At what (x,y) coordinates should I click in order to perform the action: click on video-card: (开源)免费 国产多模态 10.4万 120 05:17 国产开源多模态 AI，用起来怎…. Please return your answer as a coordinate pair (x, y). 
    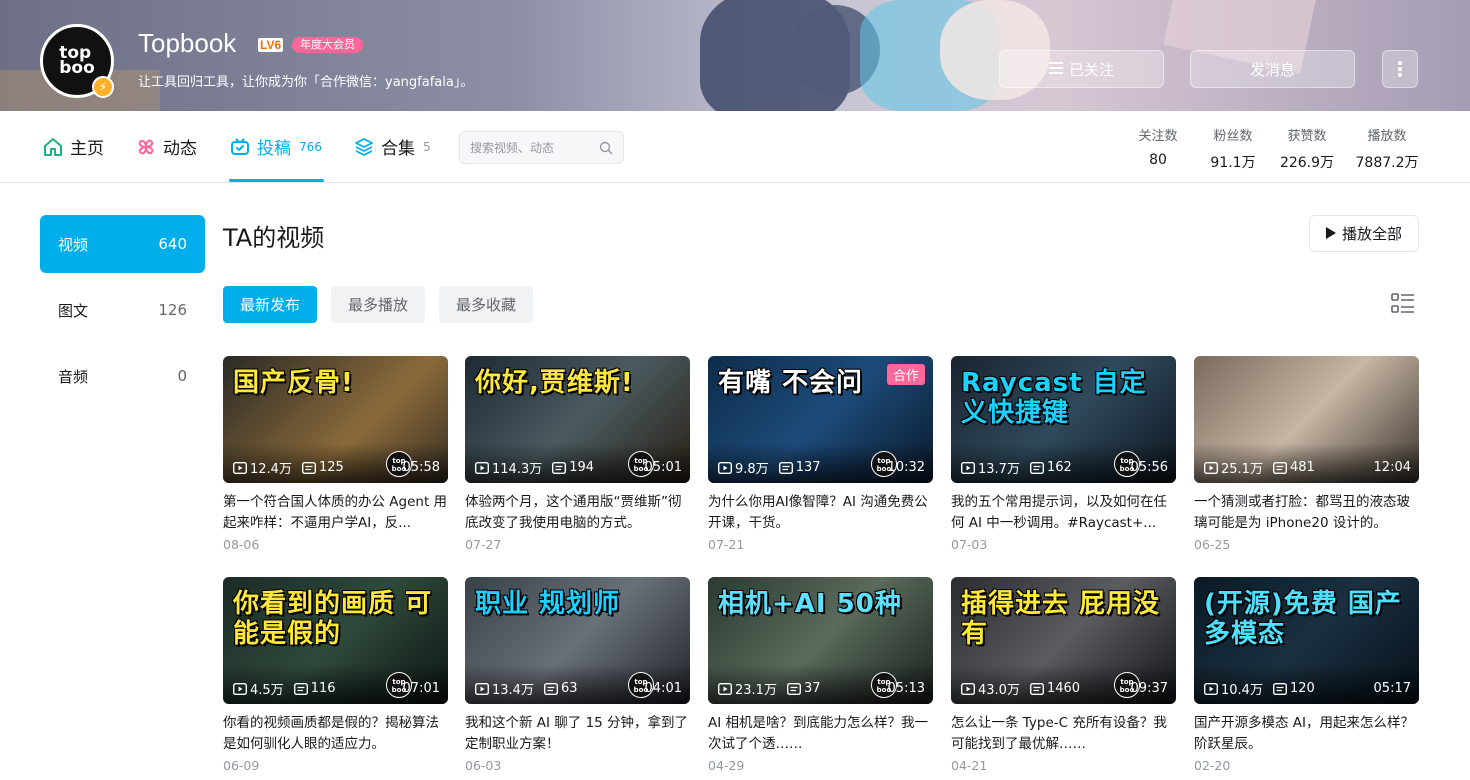
    Looking at the image, I should click on (1306, 675).